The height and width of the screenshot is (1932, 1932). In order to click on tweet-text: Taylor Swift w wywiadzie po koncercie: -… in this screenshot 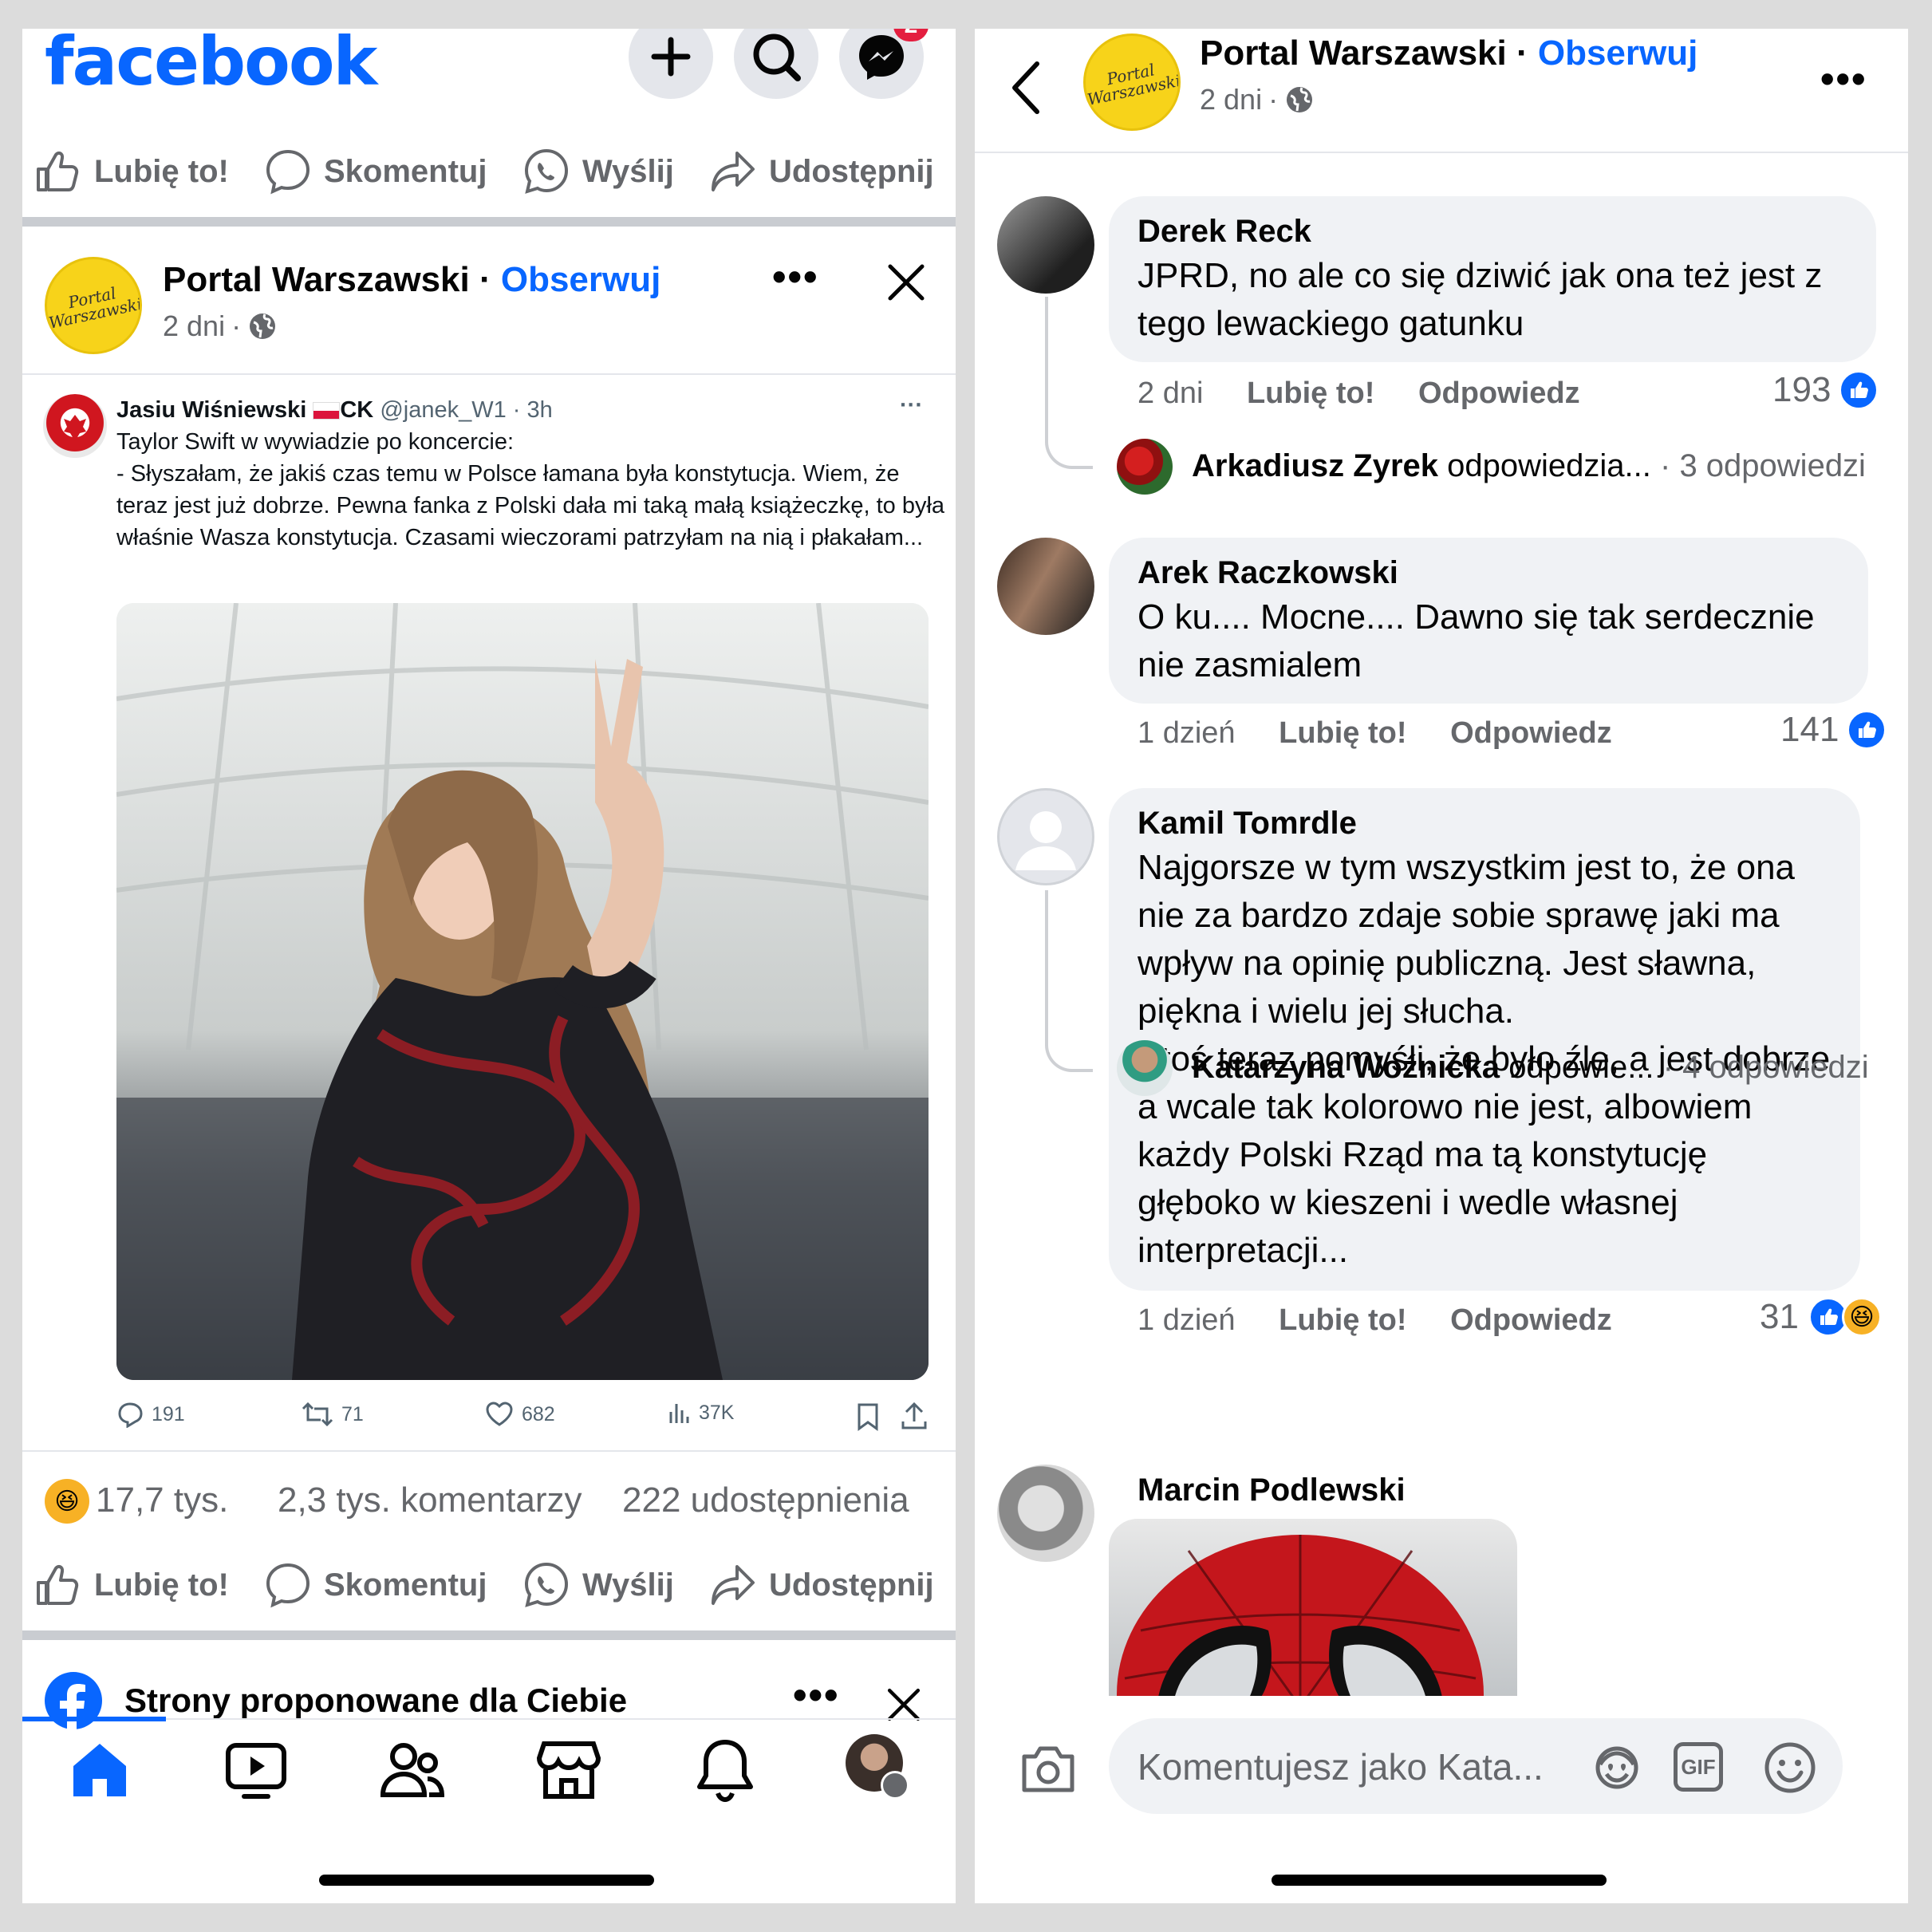, I will do `click(530, 490)`.